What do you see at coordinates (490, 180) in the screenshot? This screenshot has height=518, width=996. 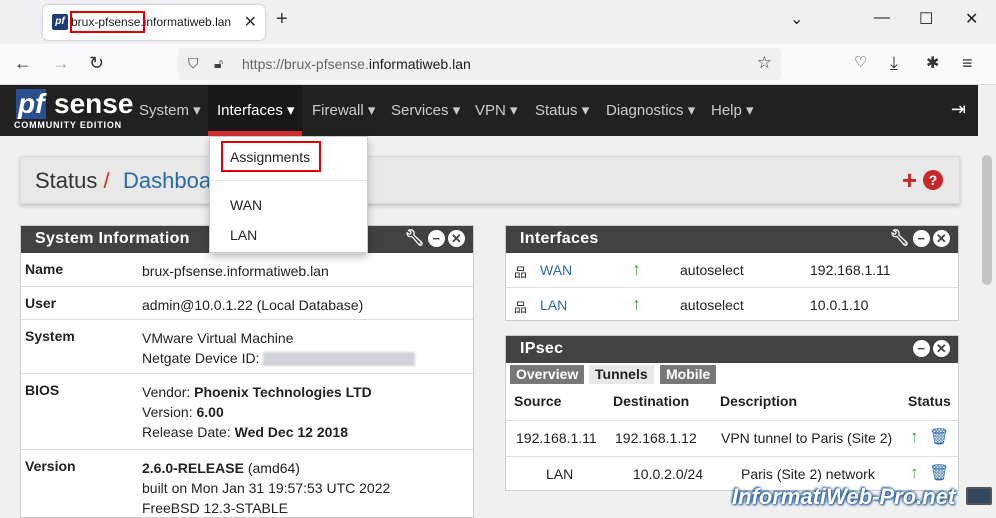 I see `breadcrumb: Status / Dashboard + ?` at bounding box center [490, 180].